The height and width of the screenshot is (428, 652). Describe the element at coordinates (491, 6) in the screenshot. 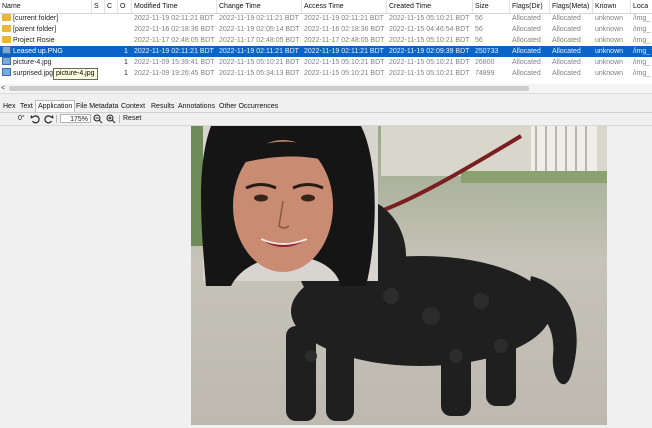

I see `column-header-size: Size` at that location.